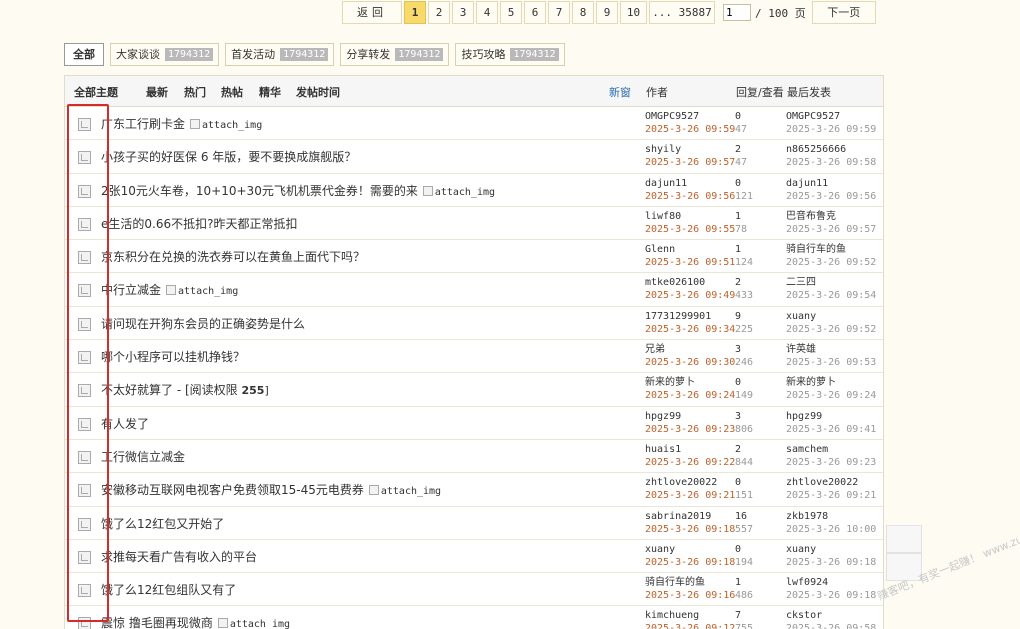 This screenshot has height=629, width=1020. I want to click on author-cell: 新来的萝卜 2025-3-26 09:24, so click(690, 389).